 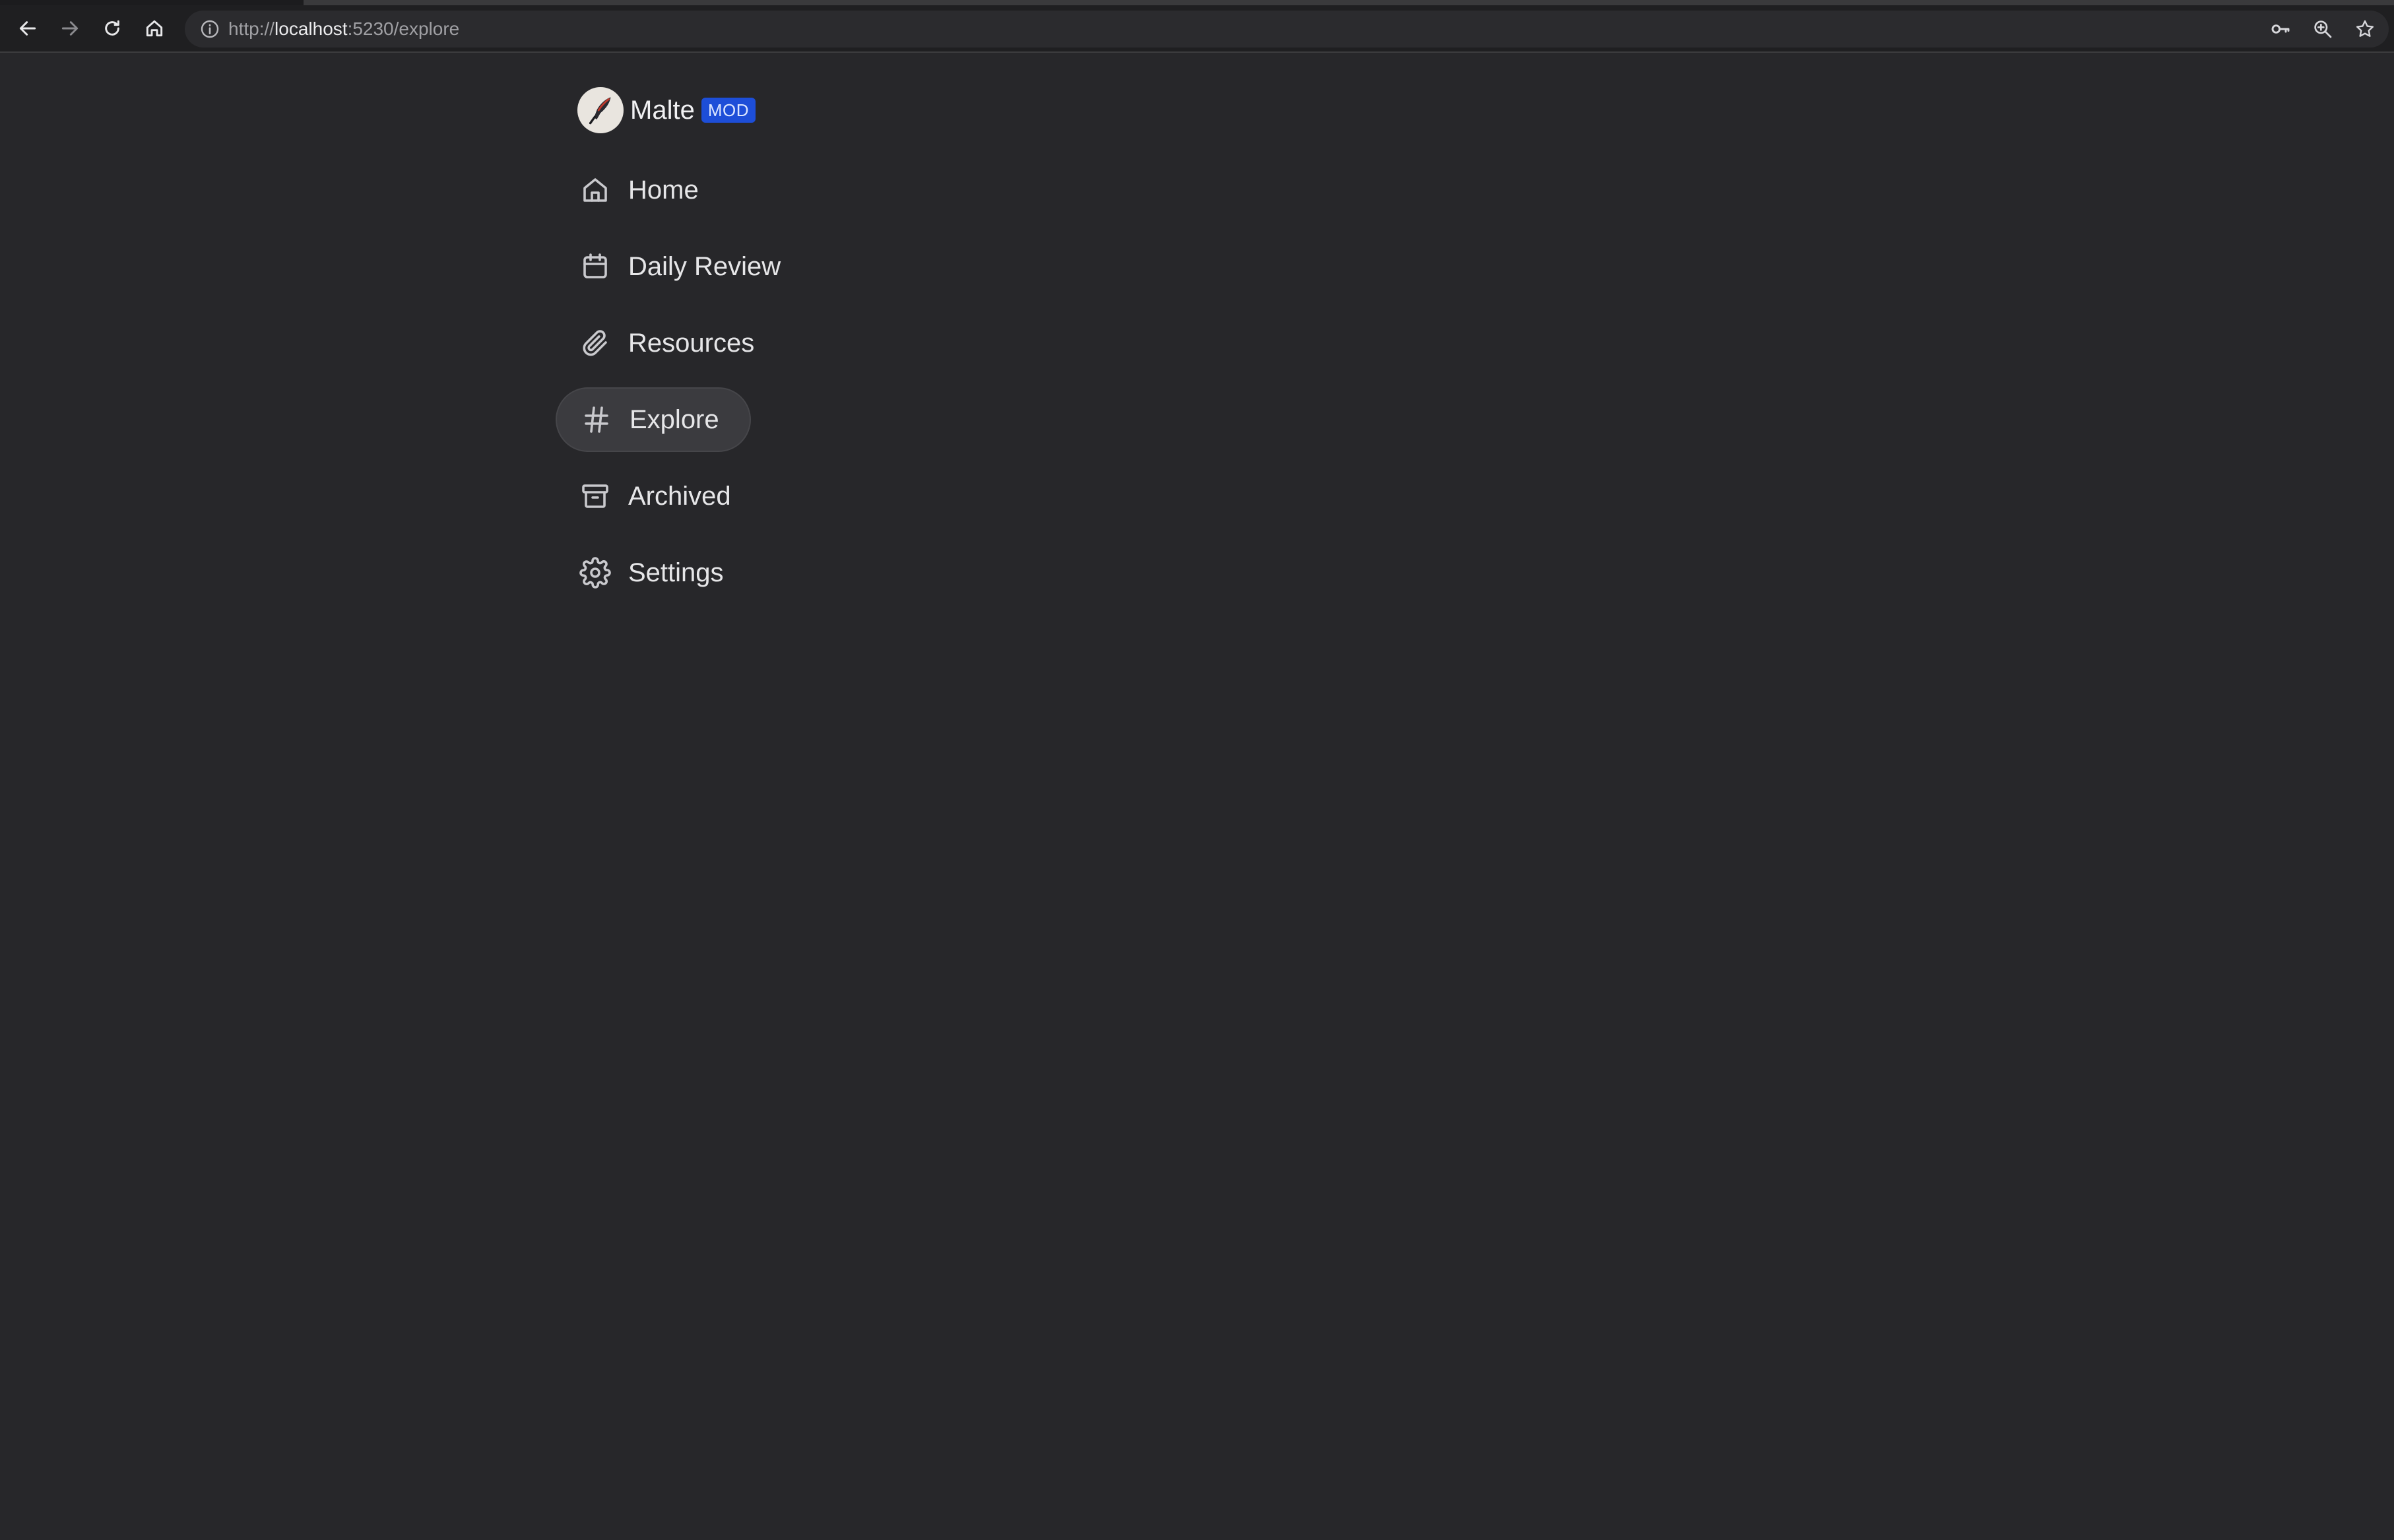 What do you see at coordinates (595, 265) in the screenshot?
I see `calendar-icon` at bounding box center [595, 265].